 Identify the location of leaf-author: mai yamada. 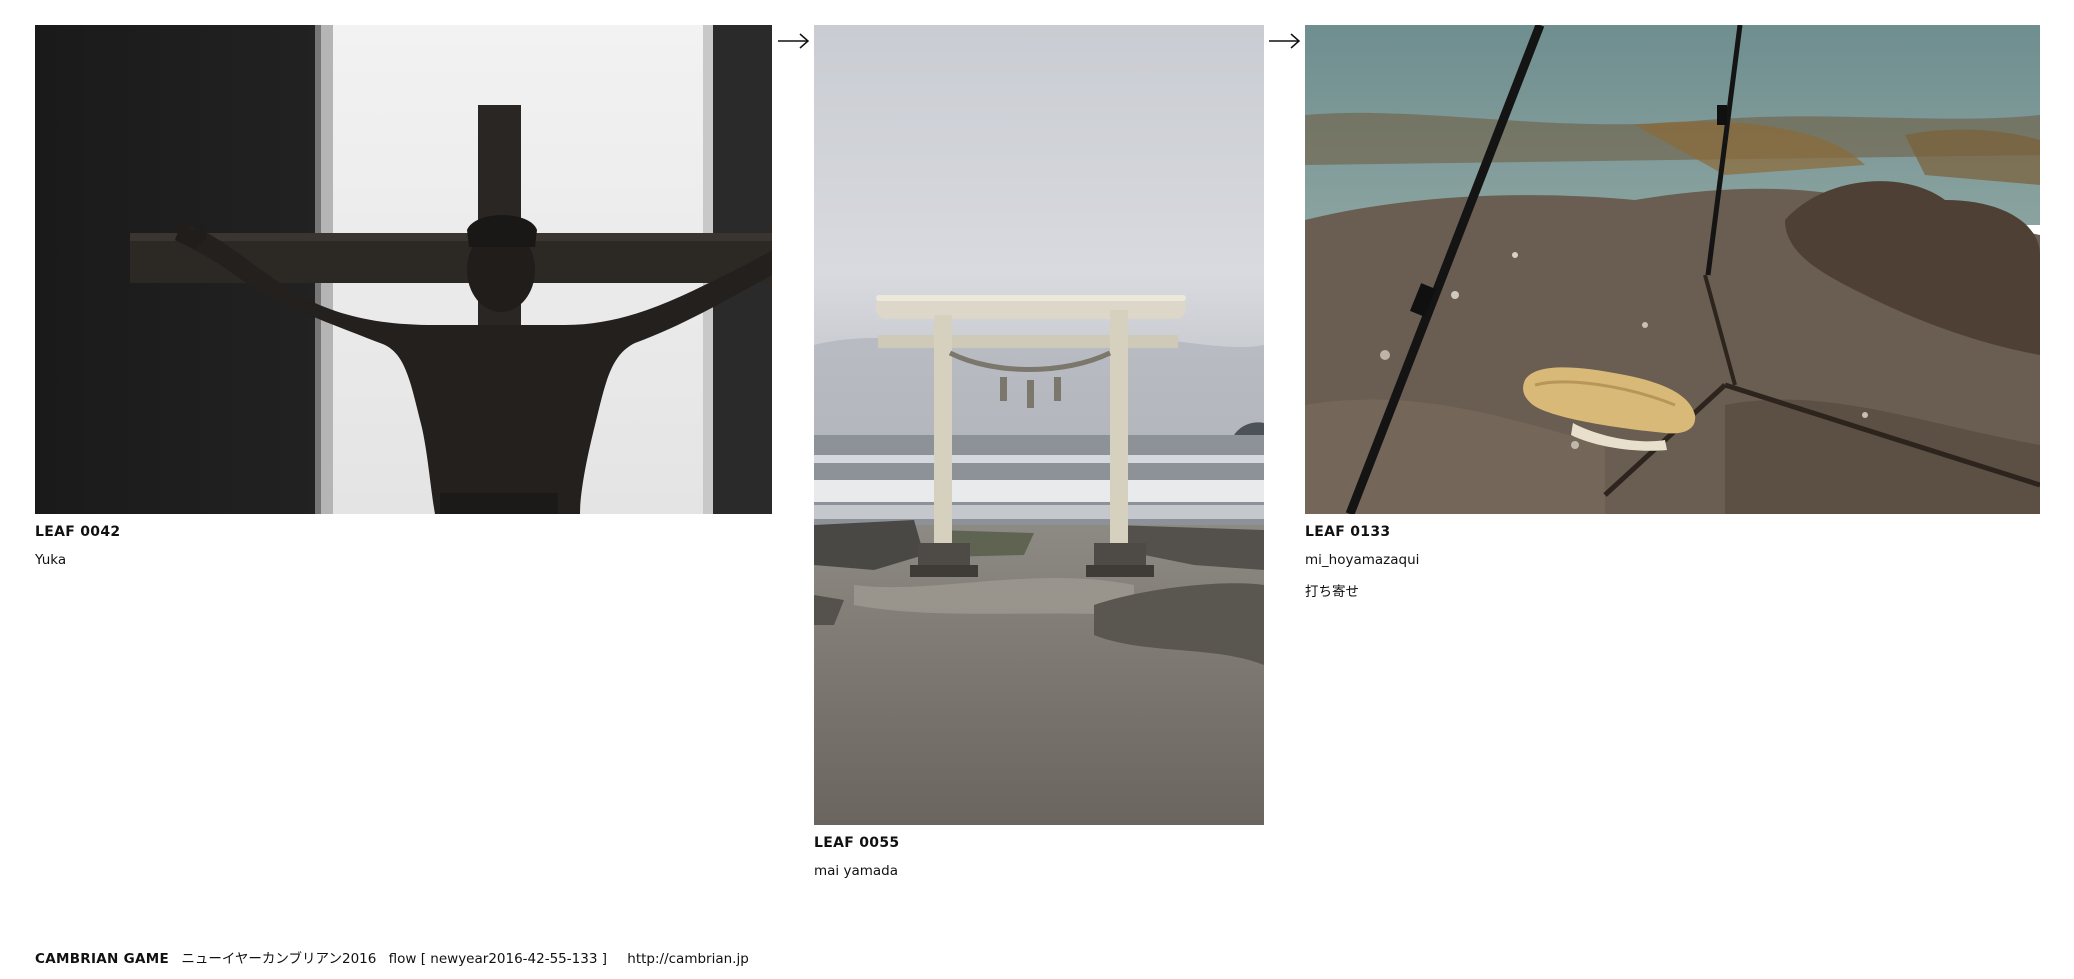
(856, 871).